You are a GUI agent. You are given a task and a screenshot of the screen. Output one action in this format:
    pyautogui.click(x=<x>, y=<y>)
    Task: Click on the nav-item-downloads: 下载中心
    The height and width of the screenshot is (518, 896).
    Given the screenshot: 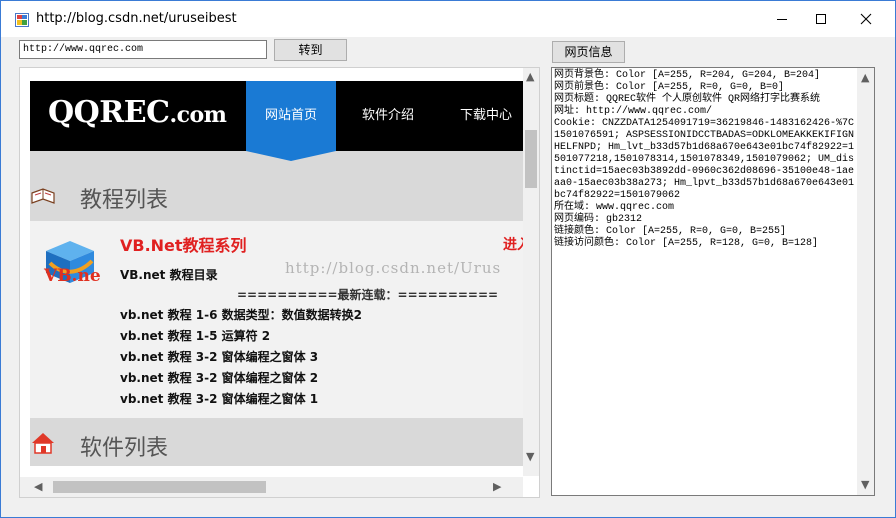 What is the action you would take?
    pyautogui.click(x=486, y=116)
    